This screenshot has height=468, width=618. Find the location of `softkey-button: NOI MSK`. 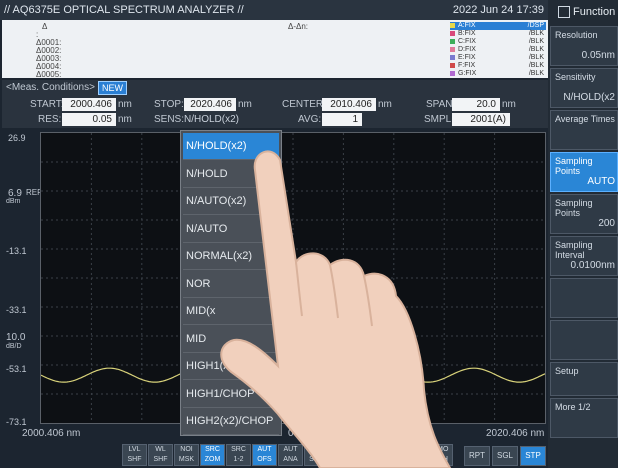

softkey-button: NOI MSK is located at coordinates (186, 455).